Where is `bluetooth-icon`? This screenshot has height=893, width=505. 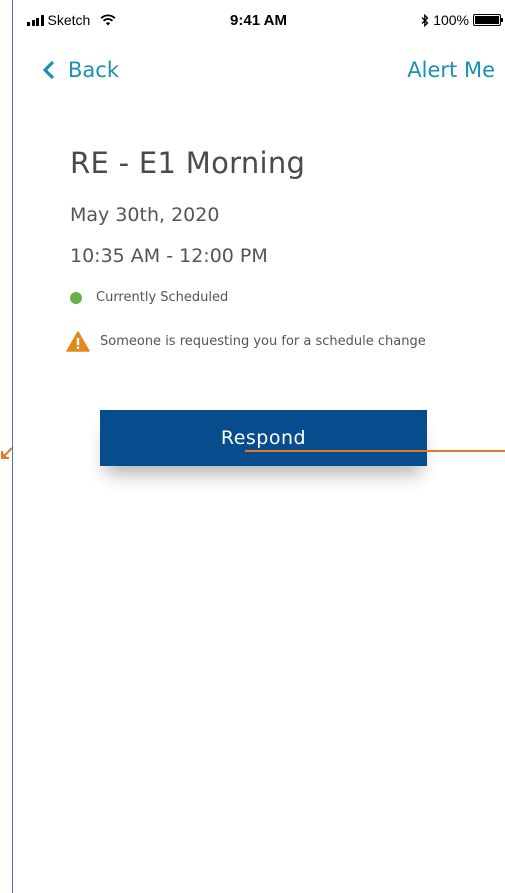
bluetooth-icon is located at coordinates (425, 20).